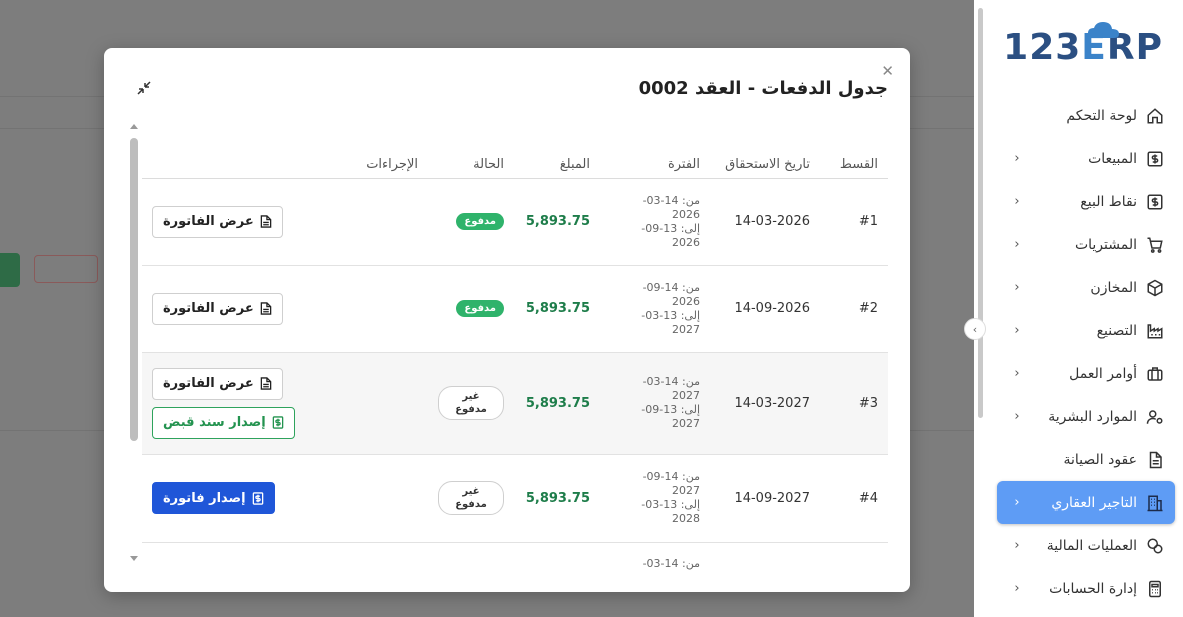 The image size is (1183, 617). Describe the element at coordinates (1086, 158) in the screenshot. I see `sidebar-item-sales: المبيعات ‹` at that location.